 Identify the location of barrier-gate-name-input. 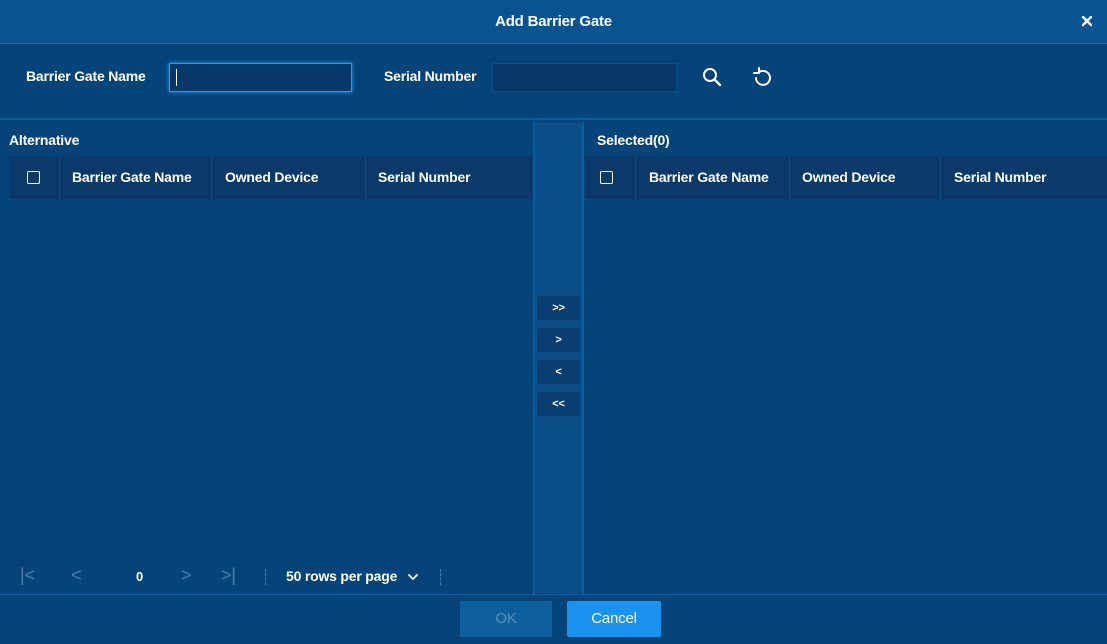
(260, 77).